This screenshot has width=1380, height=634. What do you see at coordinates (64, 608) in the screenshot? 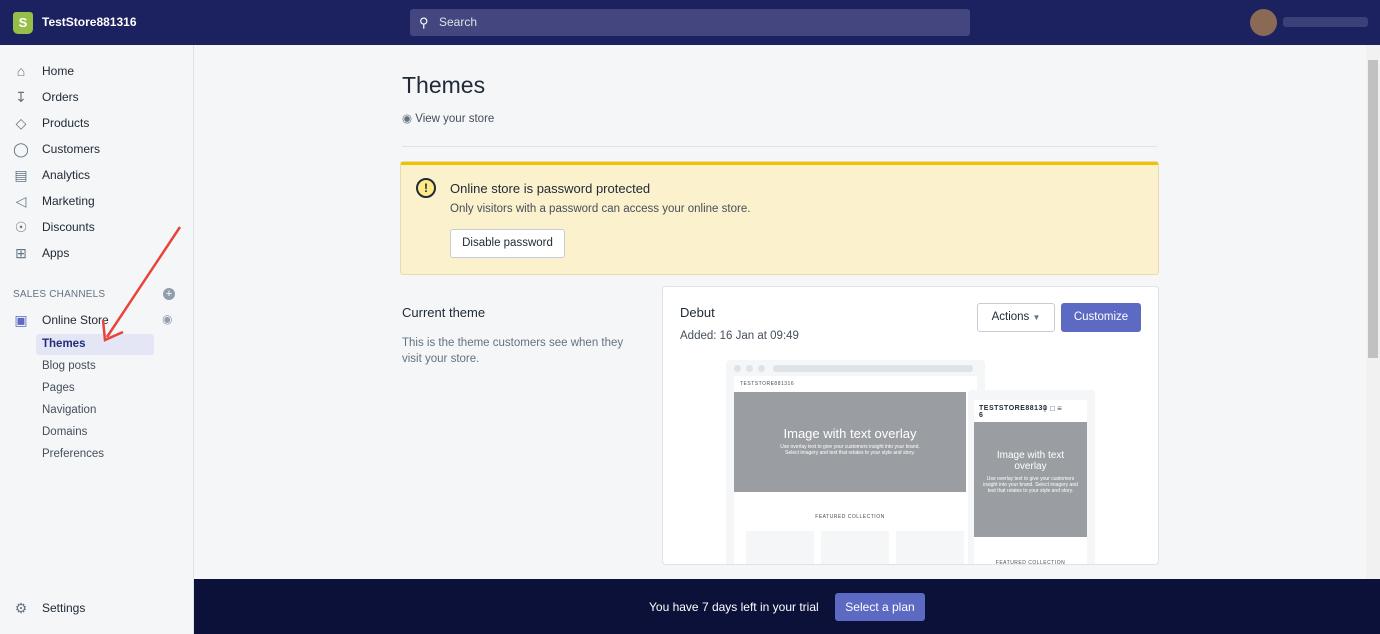
I see `sidebar-item-label: Settings` at bounding box center [64, 608].